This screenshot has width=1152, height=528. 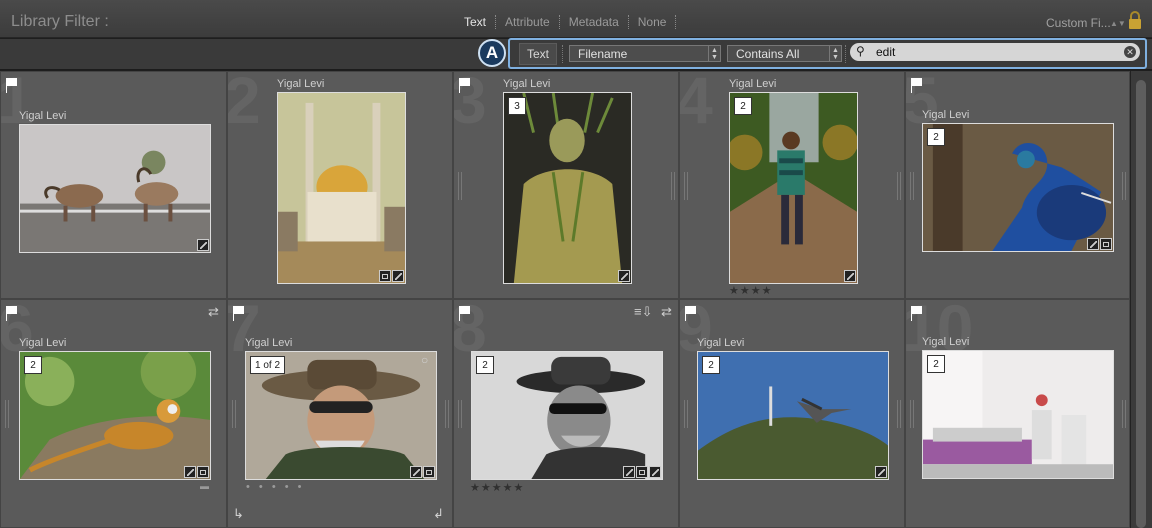 I want to click on quick-collection-icon: ○, so click(x=424, y=360).